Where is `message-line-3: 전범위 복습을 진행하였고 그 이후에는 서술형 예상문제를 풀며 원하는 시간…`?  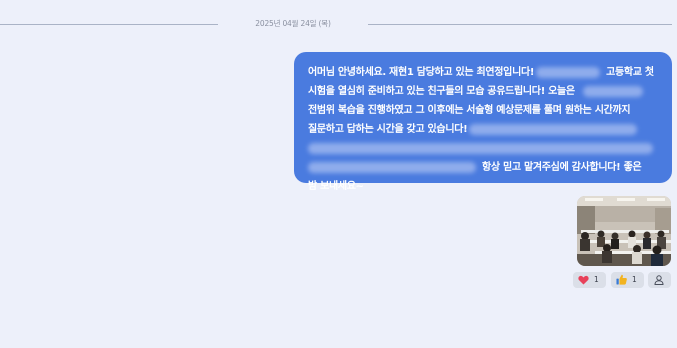
message-line-3: 전범위 복습을 진행하였고 그 이후에는 서술형 예상문제를 풀며 원하는 시간… is located at coordinates (469, 110).